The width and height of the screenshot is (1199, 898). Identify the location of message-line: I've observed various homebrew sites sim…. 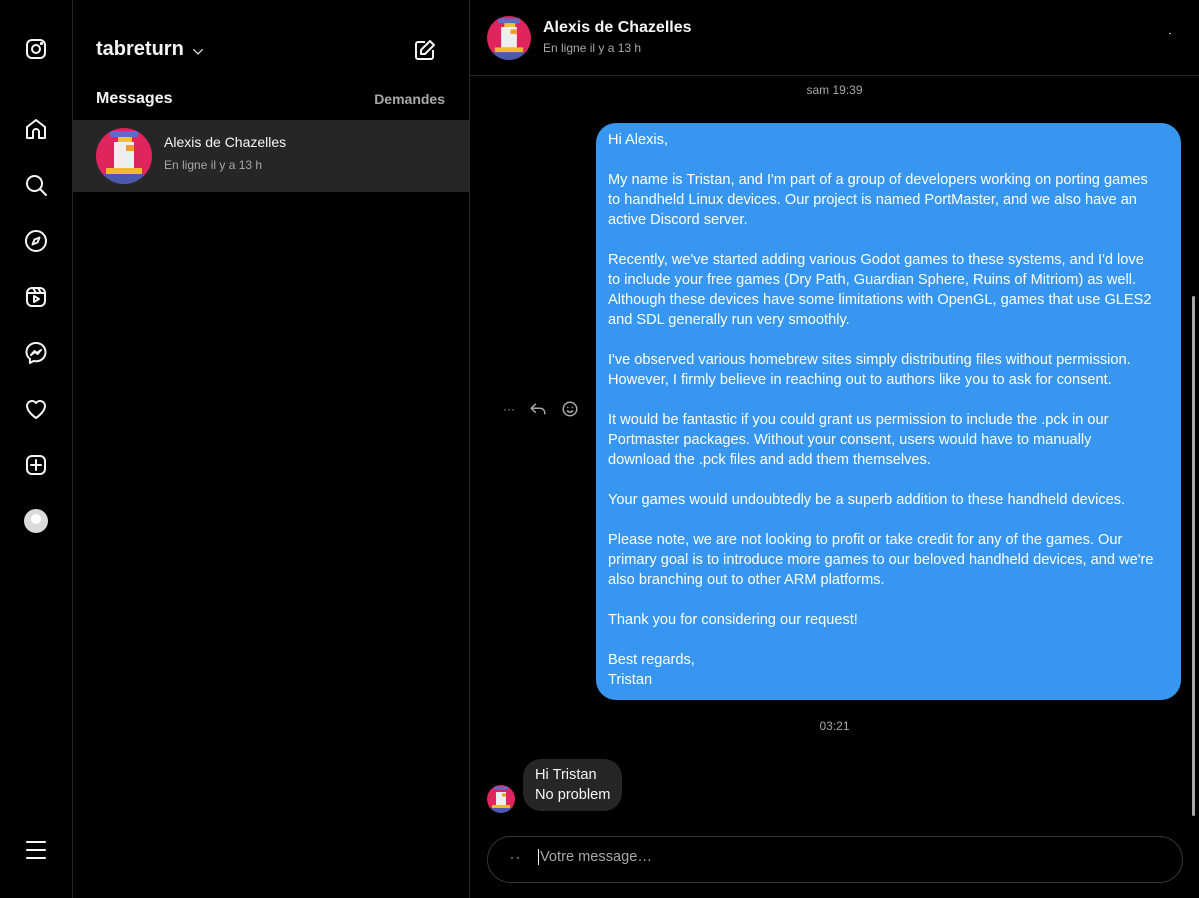
(869, 360).